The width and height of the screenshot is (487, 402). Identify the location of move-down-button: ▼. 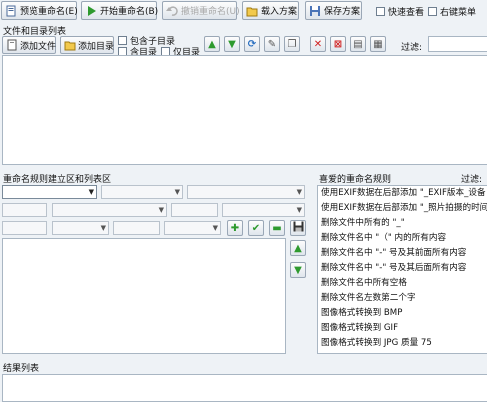
(232, 44).